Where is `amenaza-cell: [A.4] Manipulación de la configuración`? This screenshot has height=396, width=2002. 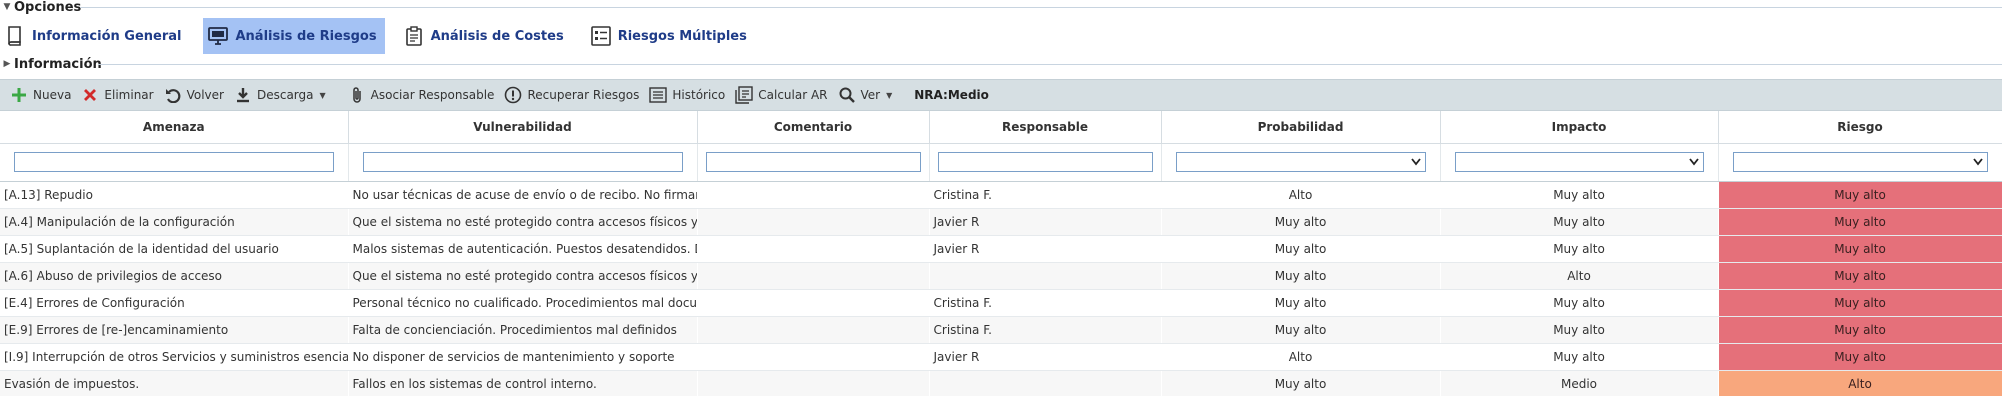
amenaza-cell: [A.4] Manipulación de la configuración is located at coordinates (174, 222).